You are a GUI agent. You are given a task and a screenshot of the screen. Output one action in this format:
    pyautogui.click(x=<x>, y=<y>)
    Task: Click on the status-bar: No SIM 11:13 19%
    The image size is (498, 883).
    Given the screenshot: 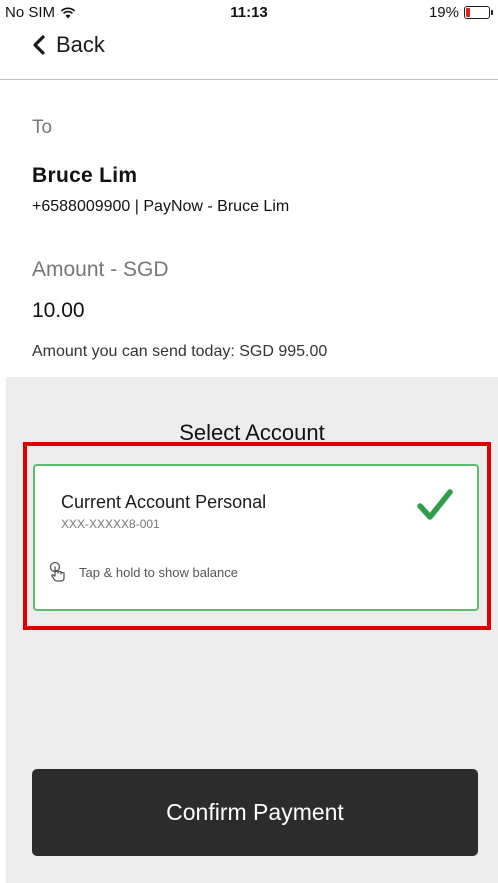 What is the action you would take?
    pyautogui.click(x=249, y=12)
    